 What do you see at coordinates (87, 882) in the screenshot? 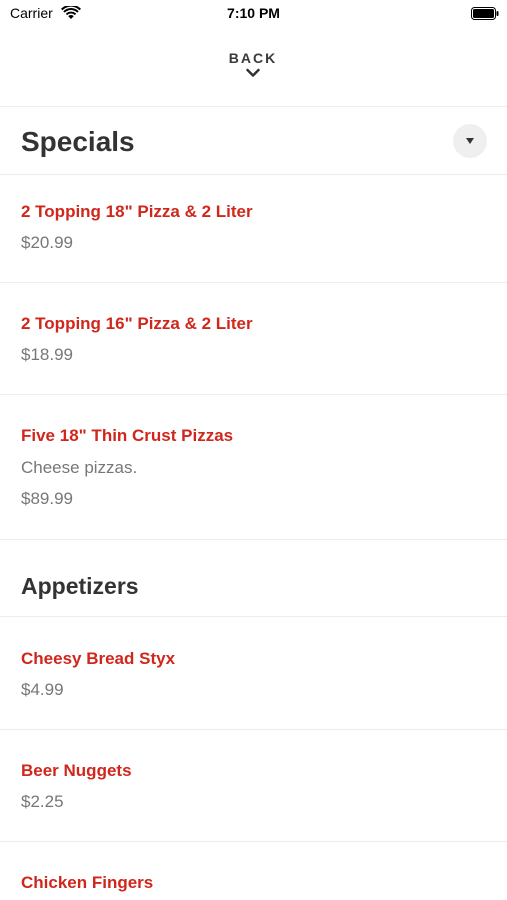
I see `item-name: Chicken Fingers` at bounding box center [87, 882].